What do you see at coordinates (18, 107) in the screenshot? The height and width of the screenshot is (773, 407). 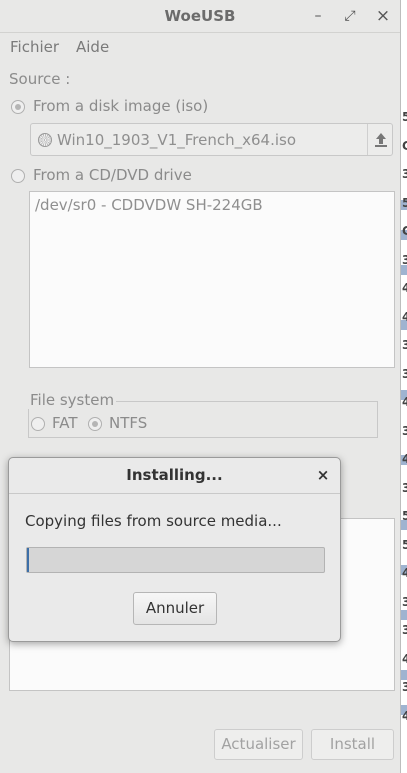 I see `radio-disk-image` at bounding box center [18, 107].